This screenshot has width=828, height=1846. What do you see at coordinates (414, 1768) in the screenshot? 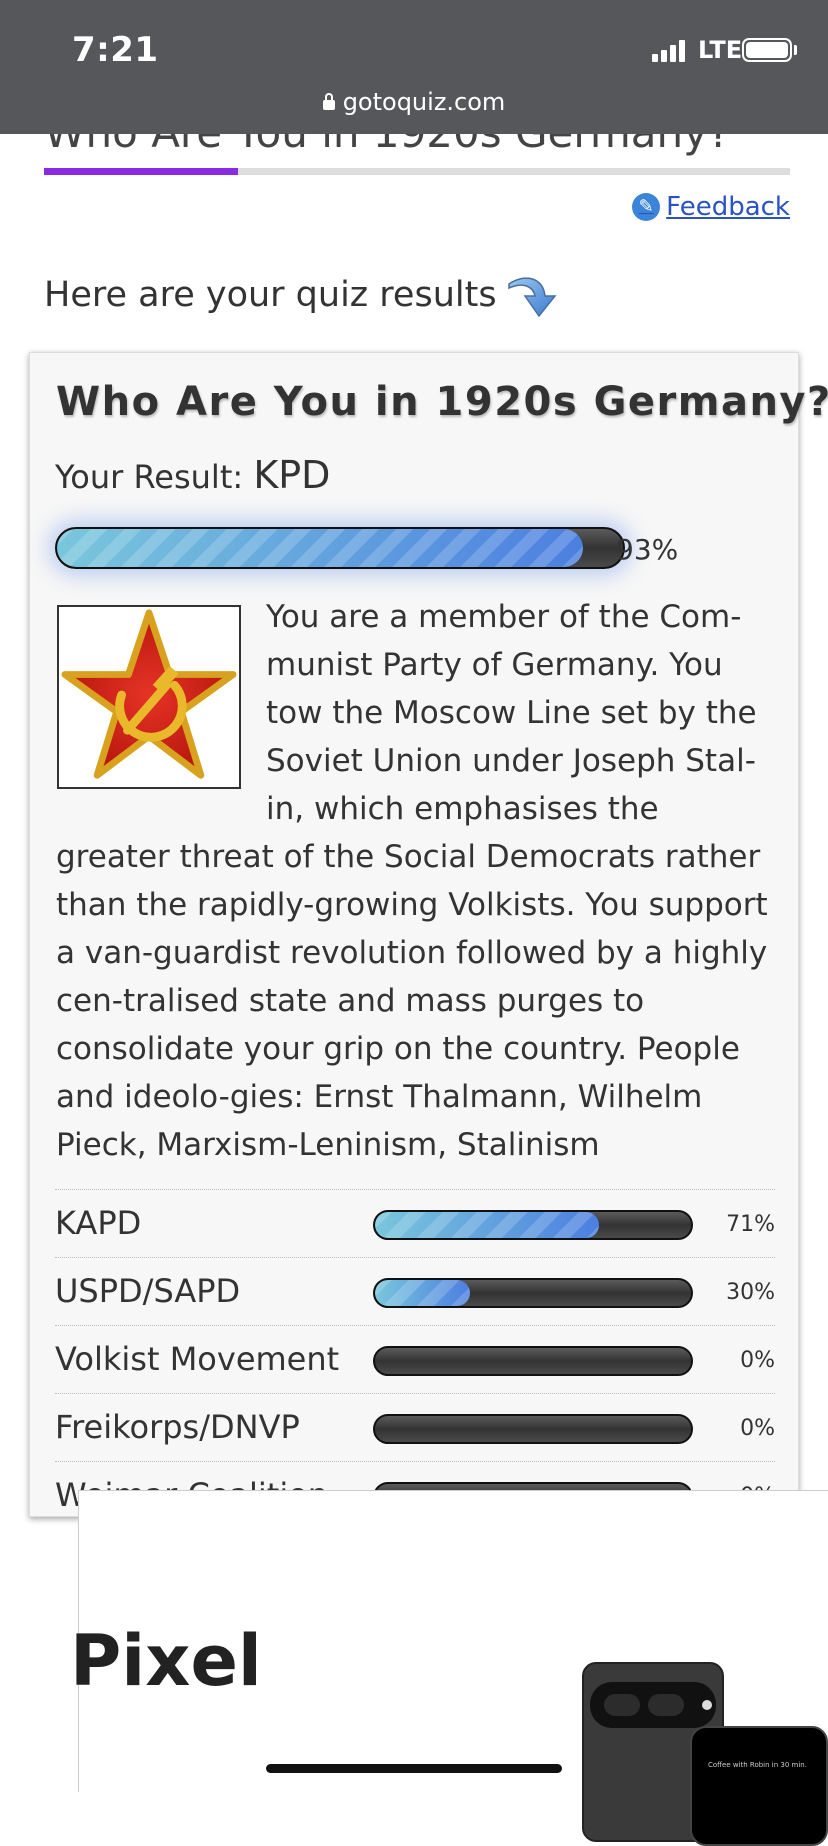
I see `home-indicator` at bounding box center [414, 1768].